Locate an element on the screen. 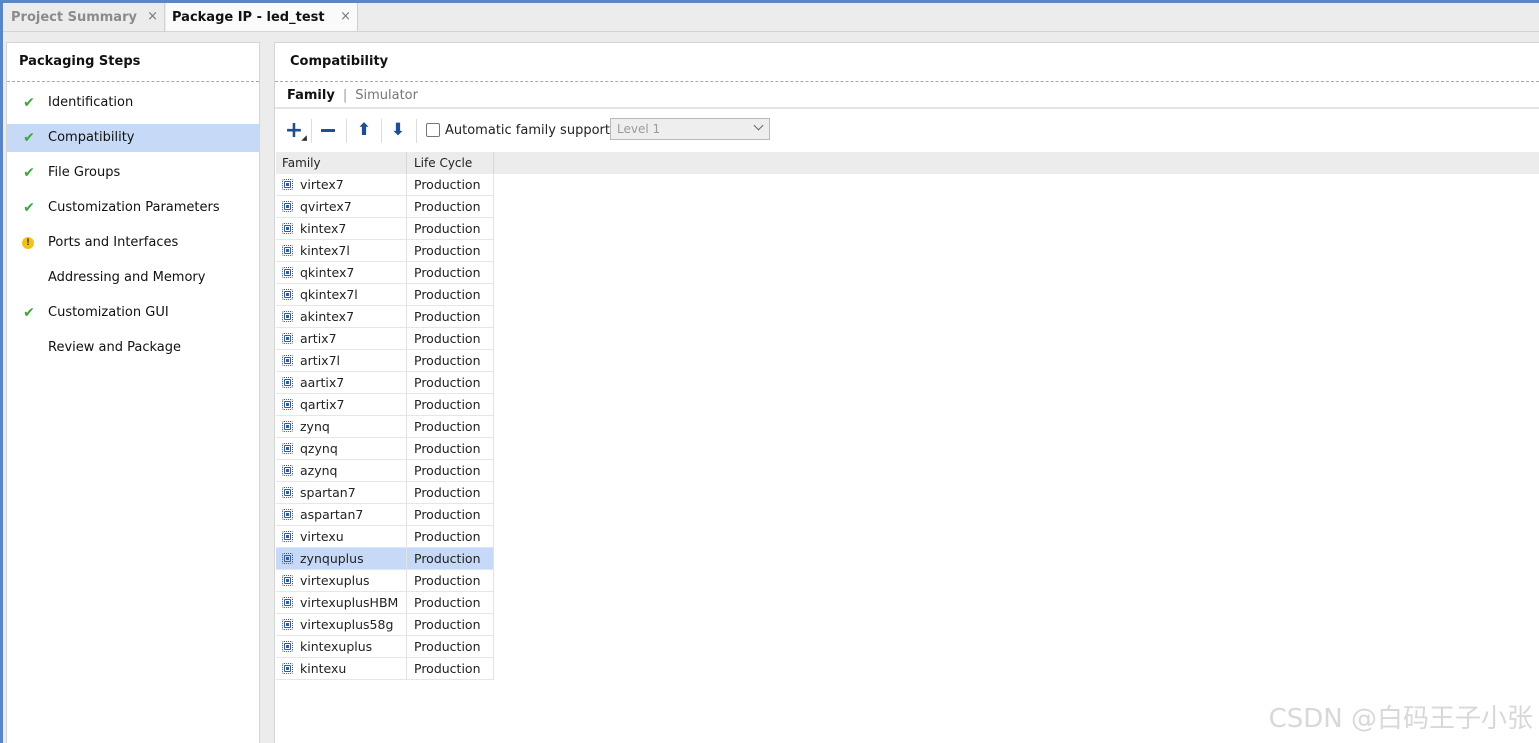 The width and height of the screenshot is (1539, 743). family-cell: spartan7 is located at coordinates (341, 492).